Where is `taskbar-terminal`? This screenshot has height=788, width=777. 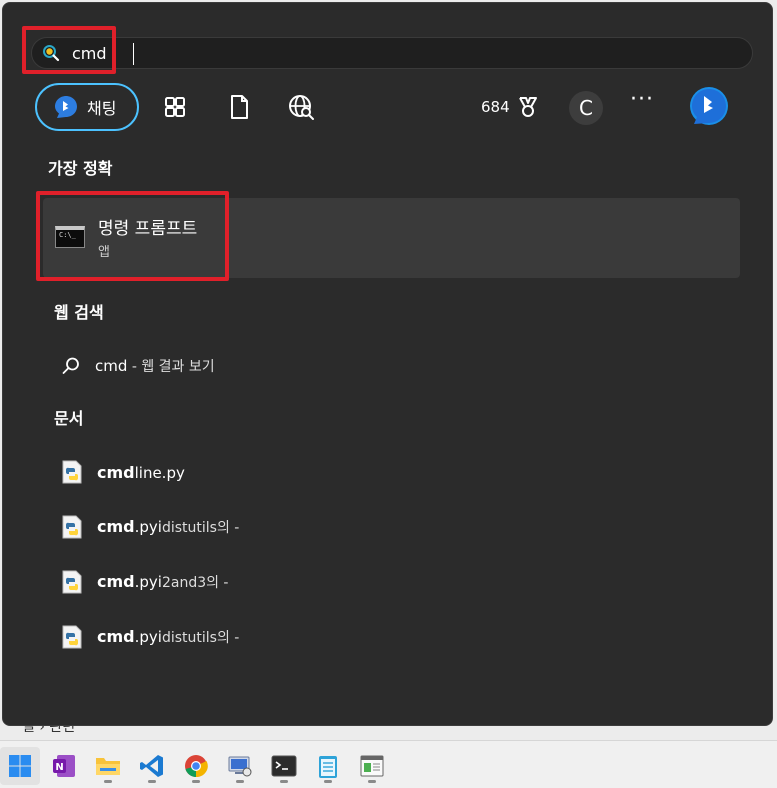
taskbar-terminal is located at coordinates (284, 766).